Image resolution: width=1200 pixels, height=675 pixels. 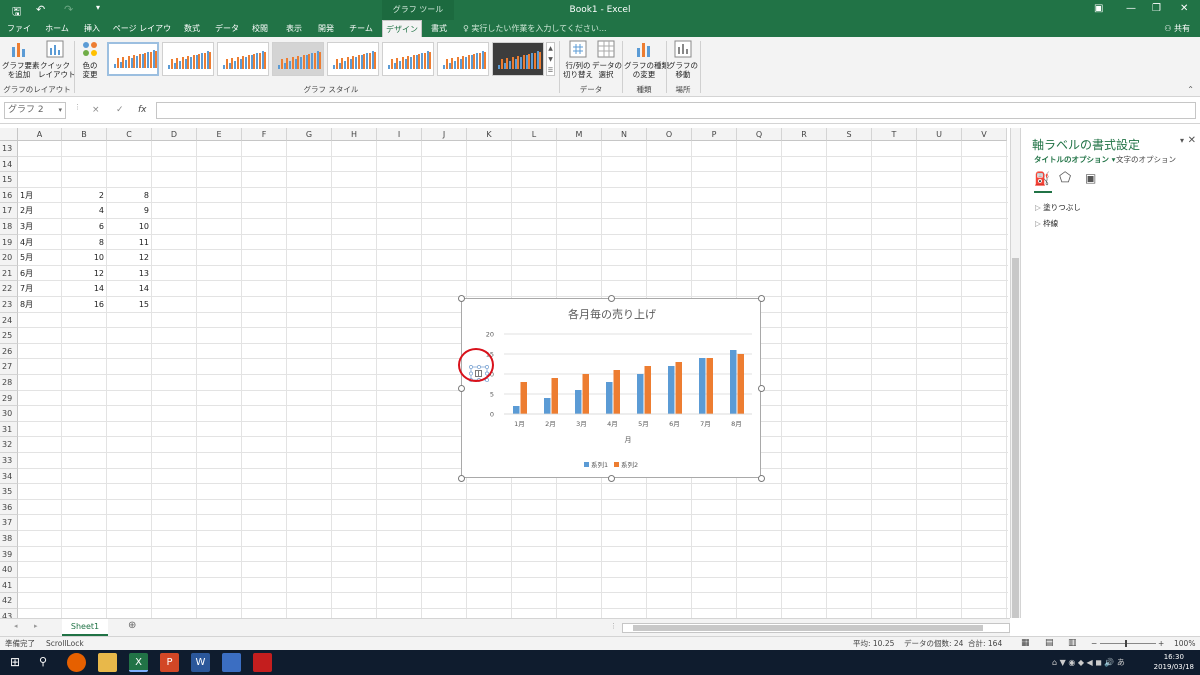 What do you see at coordinates (607, 59) in the screenshot?
I see `select-data-button: データの 選択` at bounding box center [607, 59].